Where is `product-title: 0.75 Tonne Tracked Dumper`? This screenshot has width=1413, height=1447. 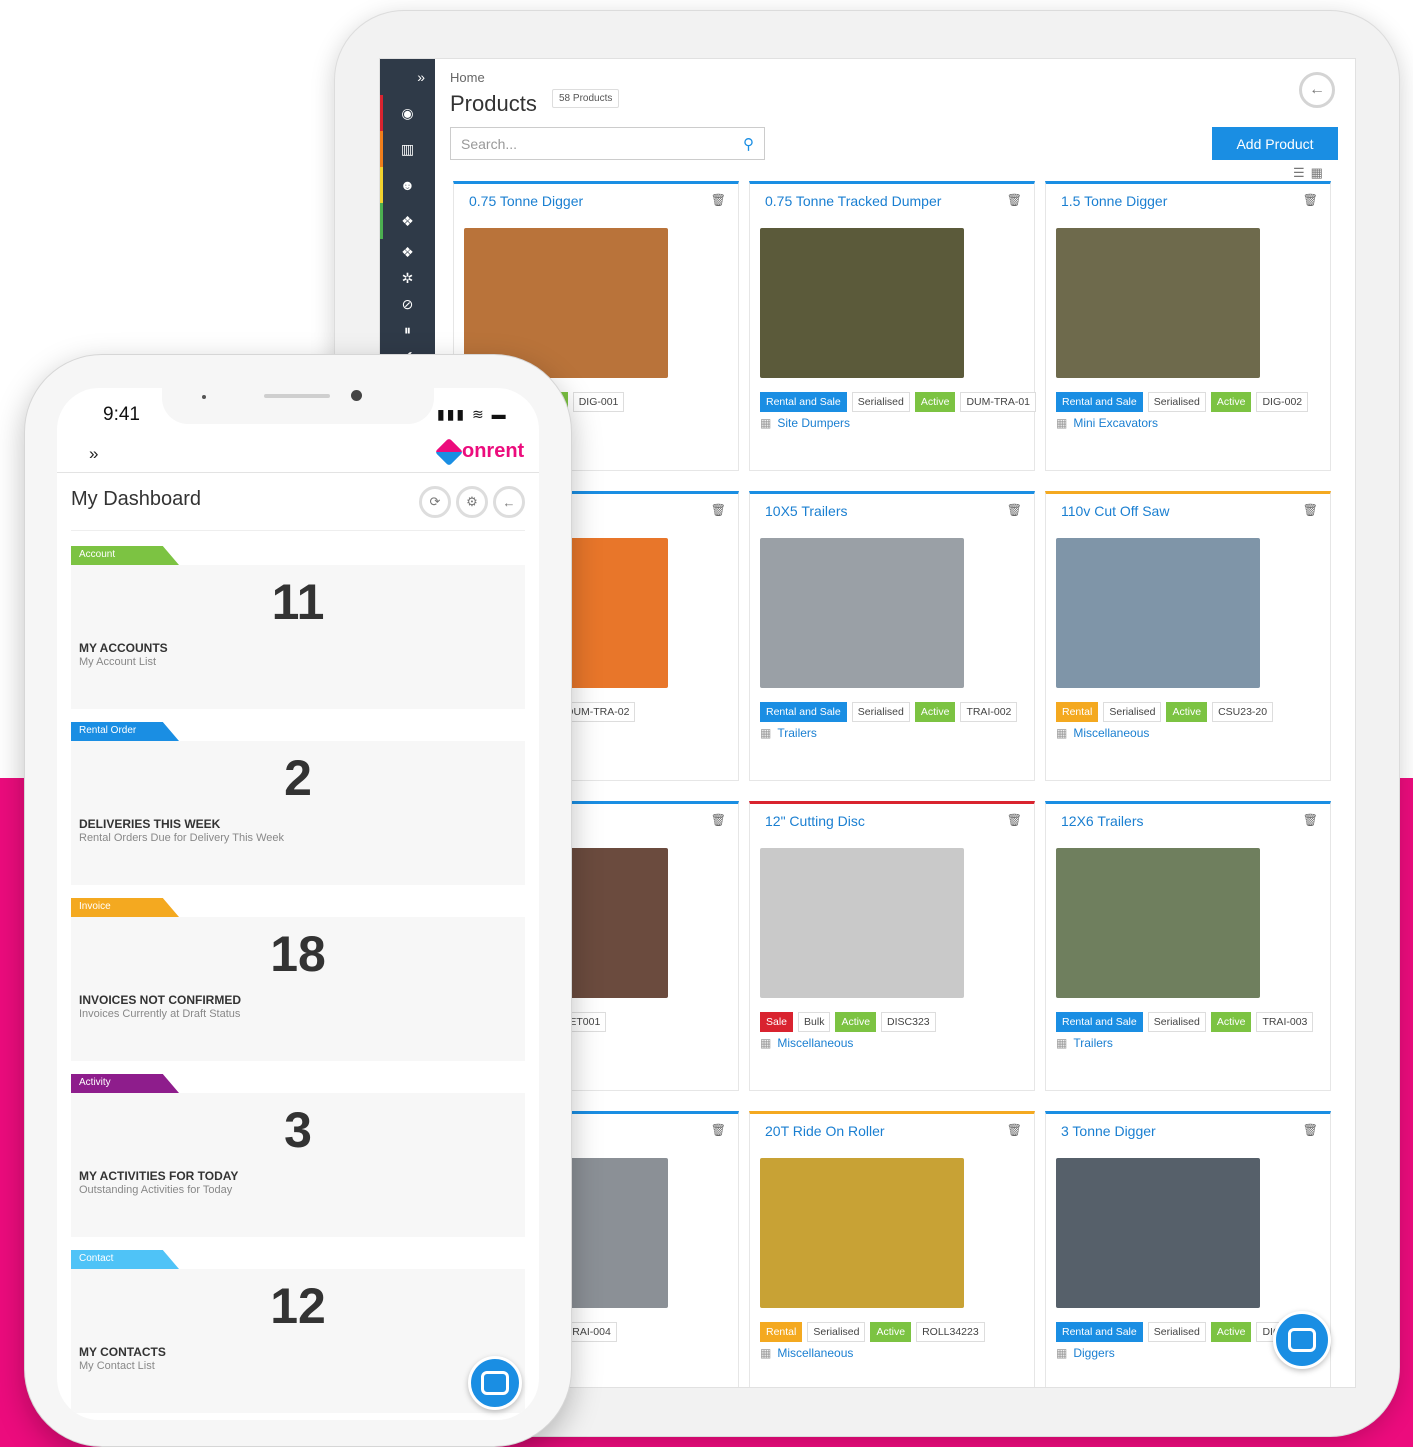 product-title: 0.75 Tonne Tracked Dumper is located at coordinates (853, 201).